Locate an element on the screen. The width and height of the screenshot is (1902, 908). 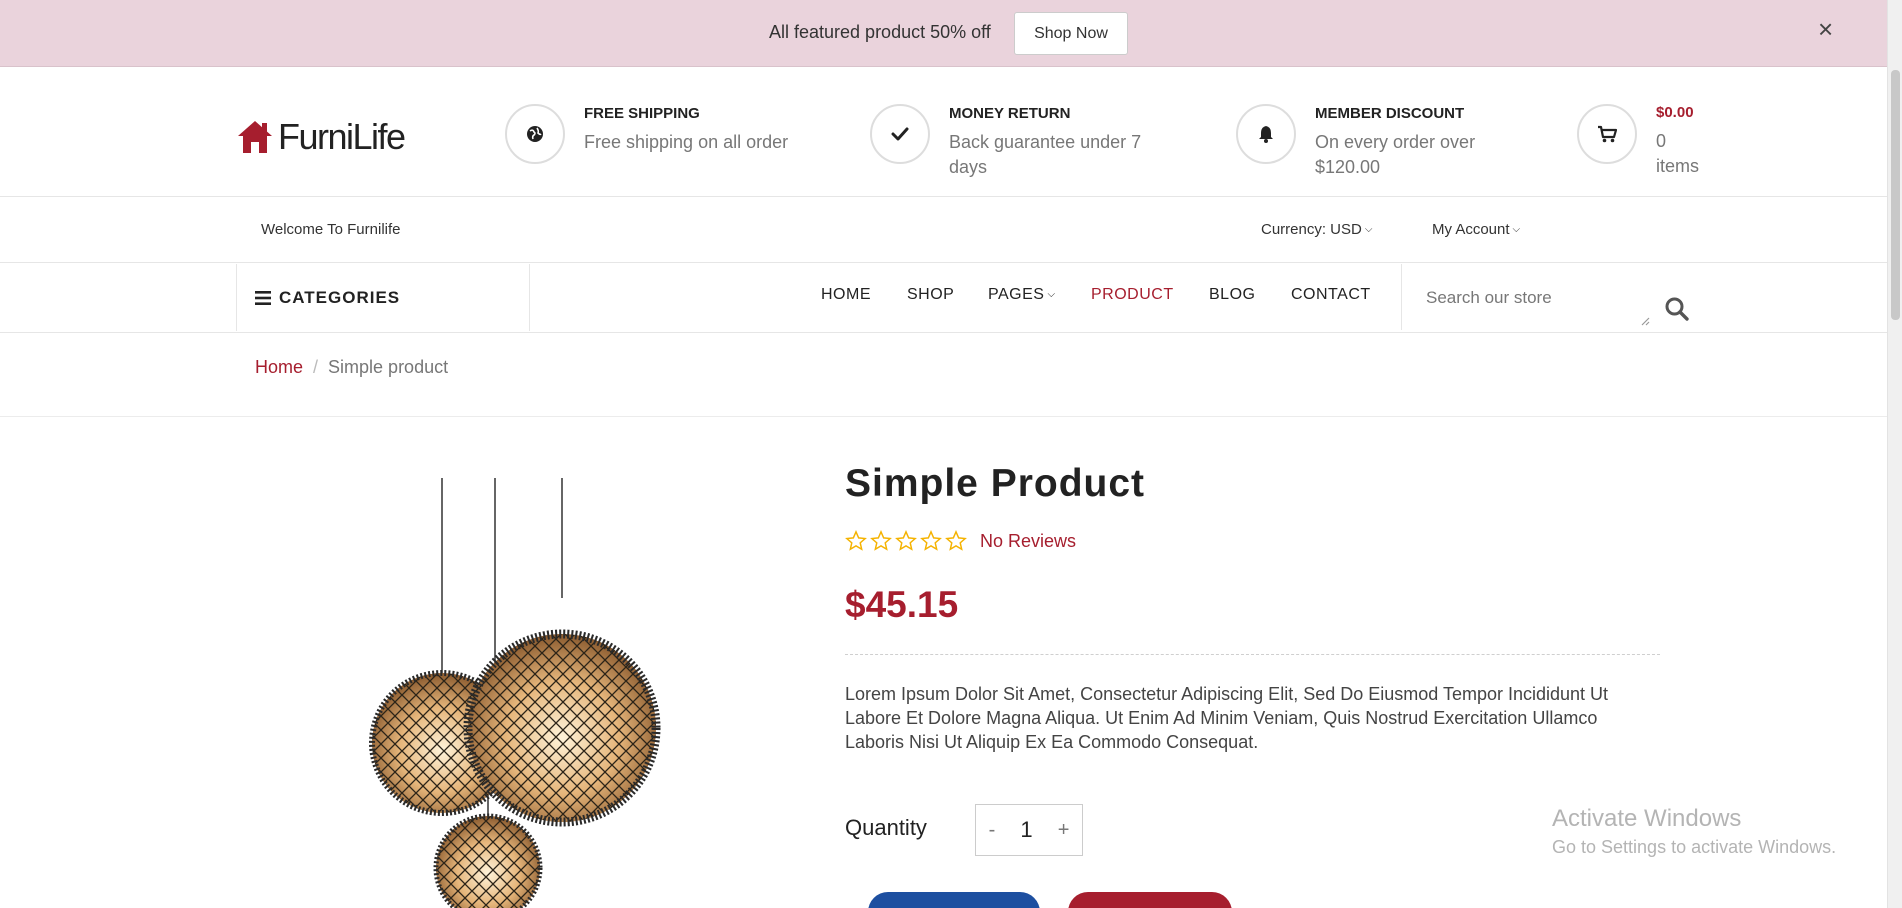
welcome-text: Welcome To Furnilife is located at coordinates (331, 229).